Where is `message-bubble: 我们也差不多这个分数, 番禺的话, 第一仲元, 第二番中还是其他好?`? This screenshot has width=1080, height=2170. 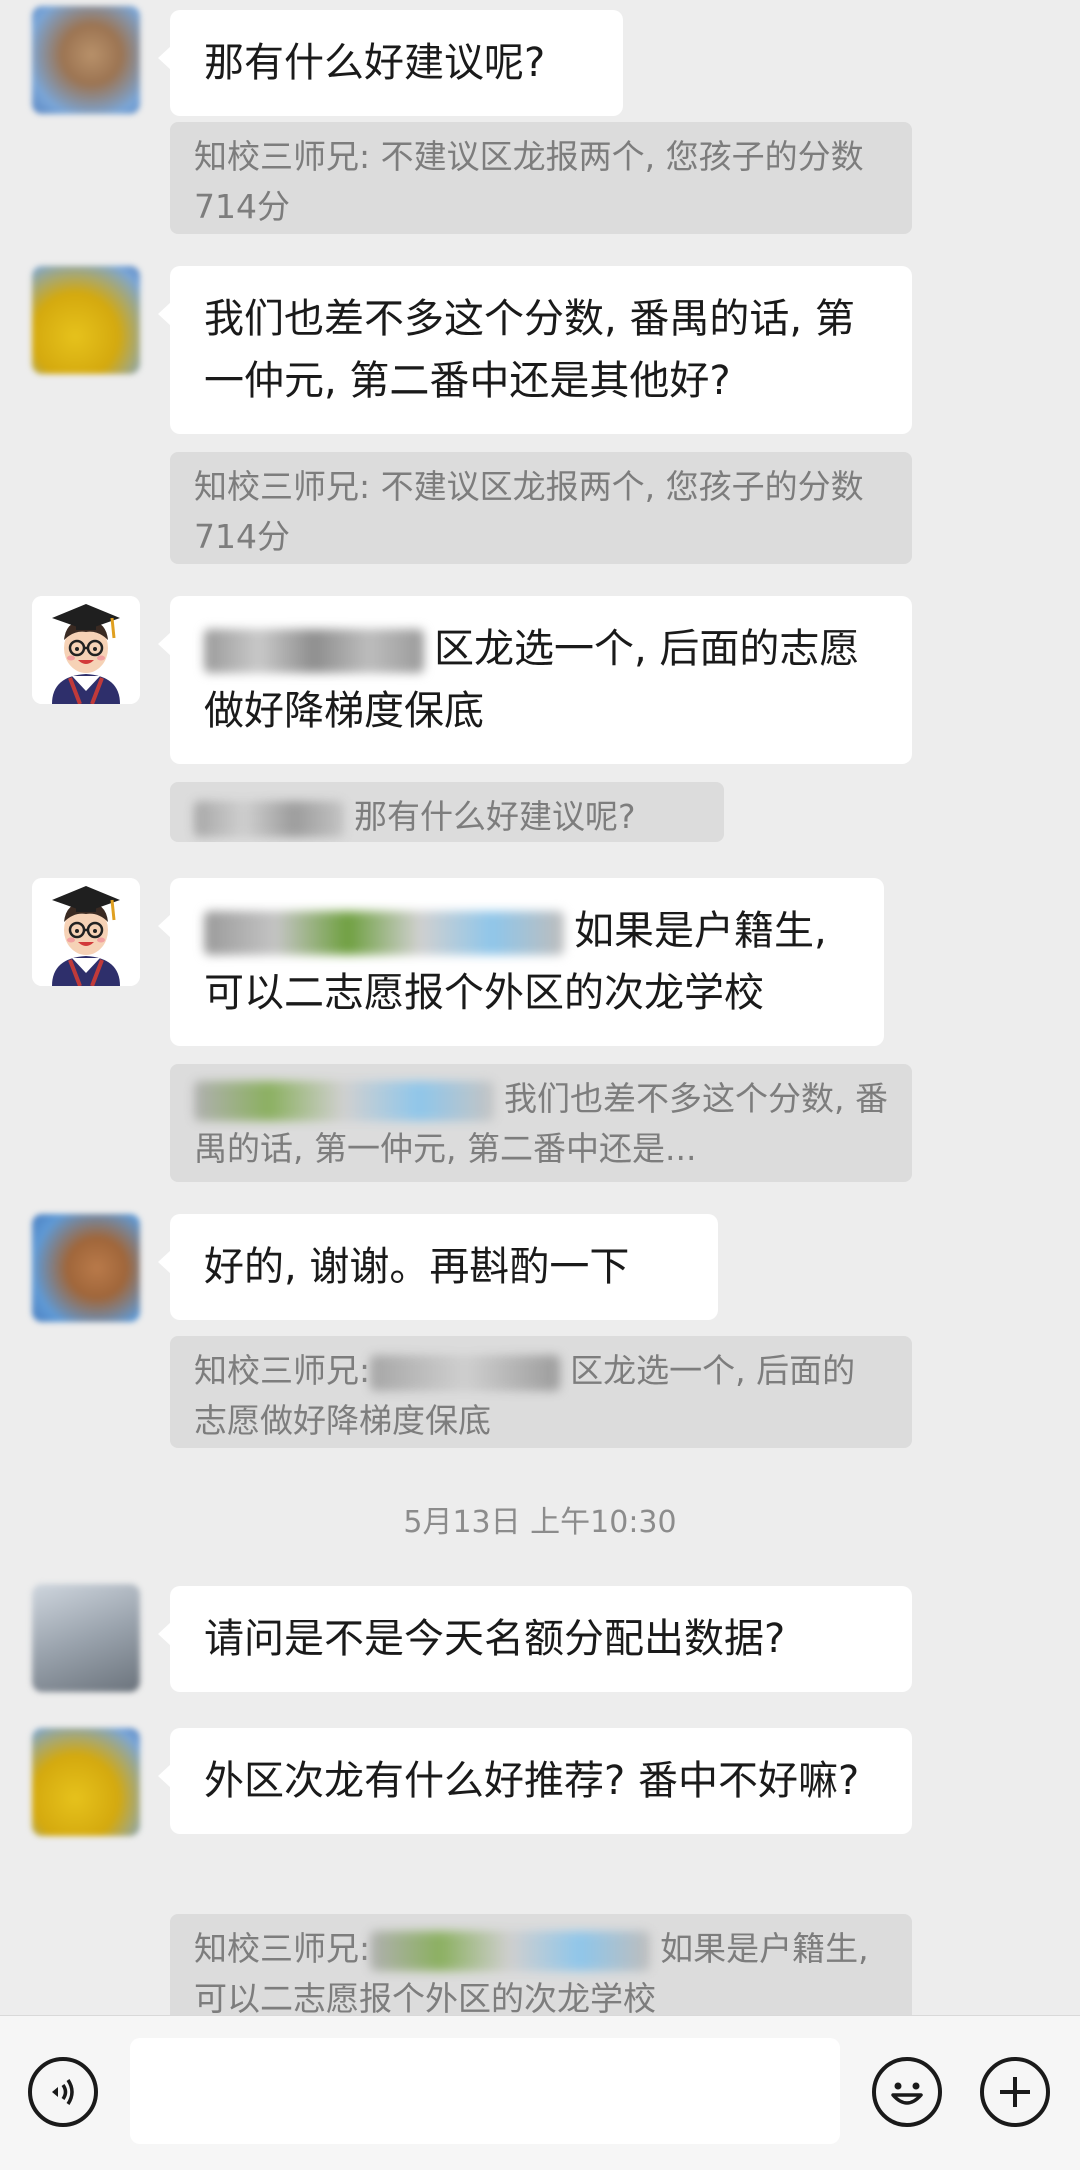
message-bubble: 我们也差不多这个分数, 番禺的话, 第一仲元, 第二番中还是其他好? is located at coordinates (535, 350).